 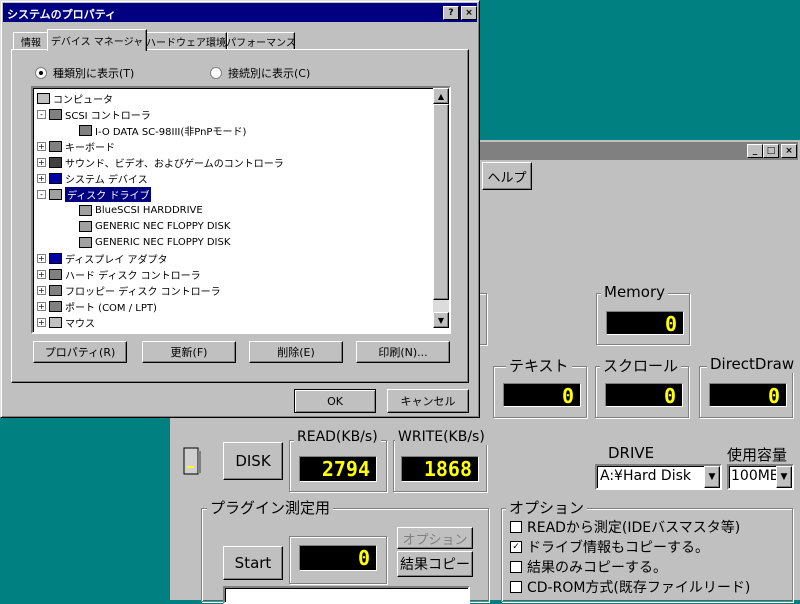 I want to click on scroll-up-icon: ▲, so click(x=441, y=96).